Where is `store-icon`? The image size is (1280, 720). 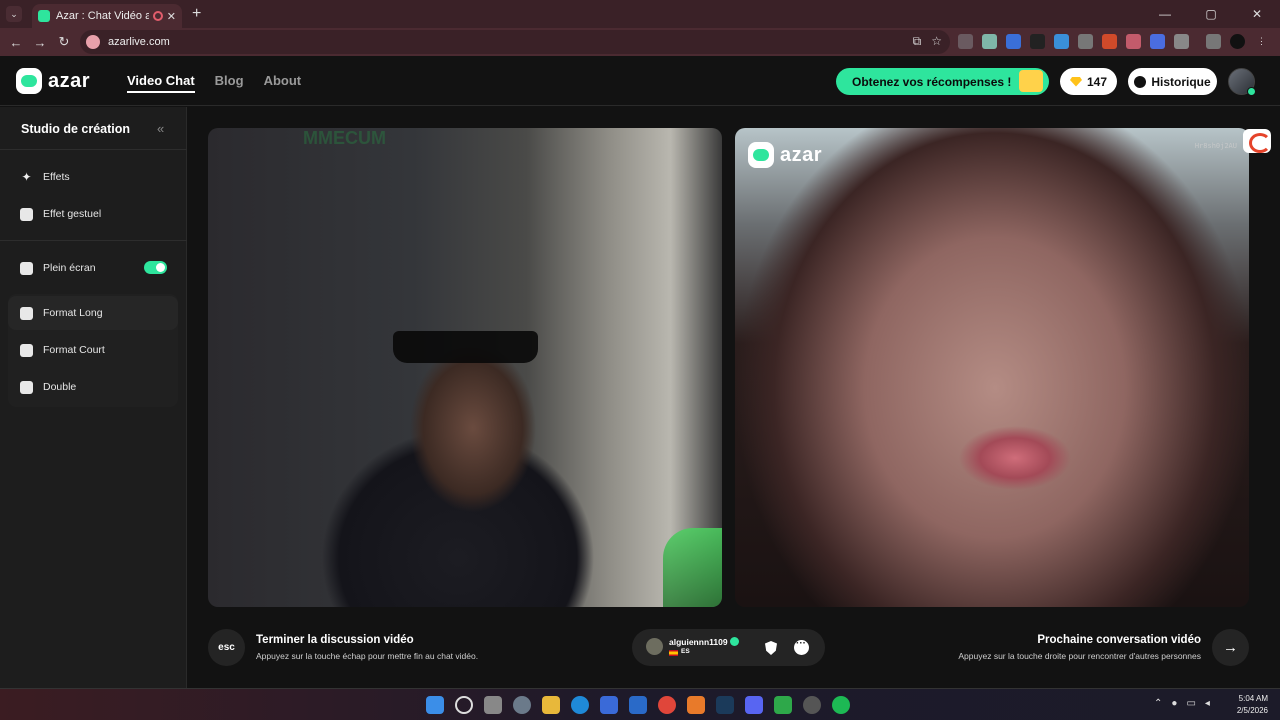 store-icon is located at coordinates (609, 705).